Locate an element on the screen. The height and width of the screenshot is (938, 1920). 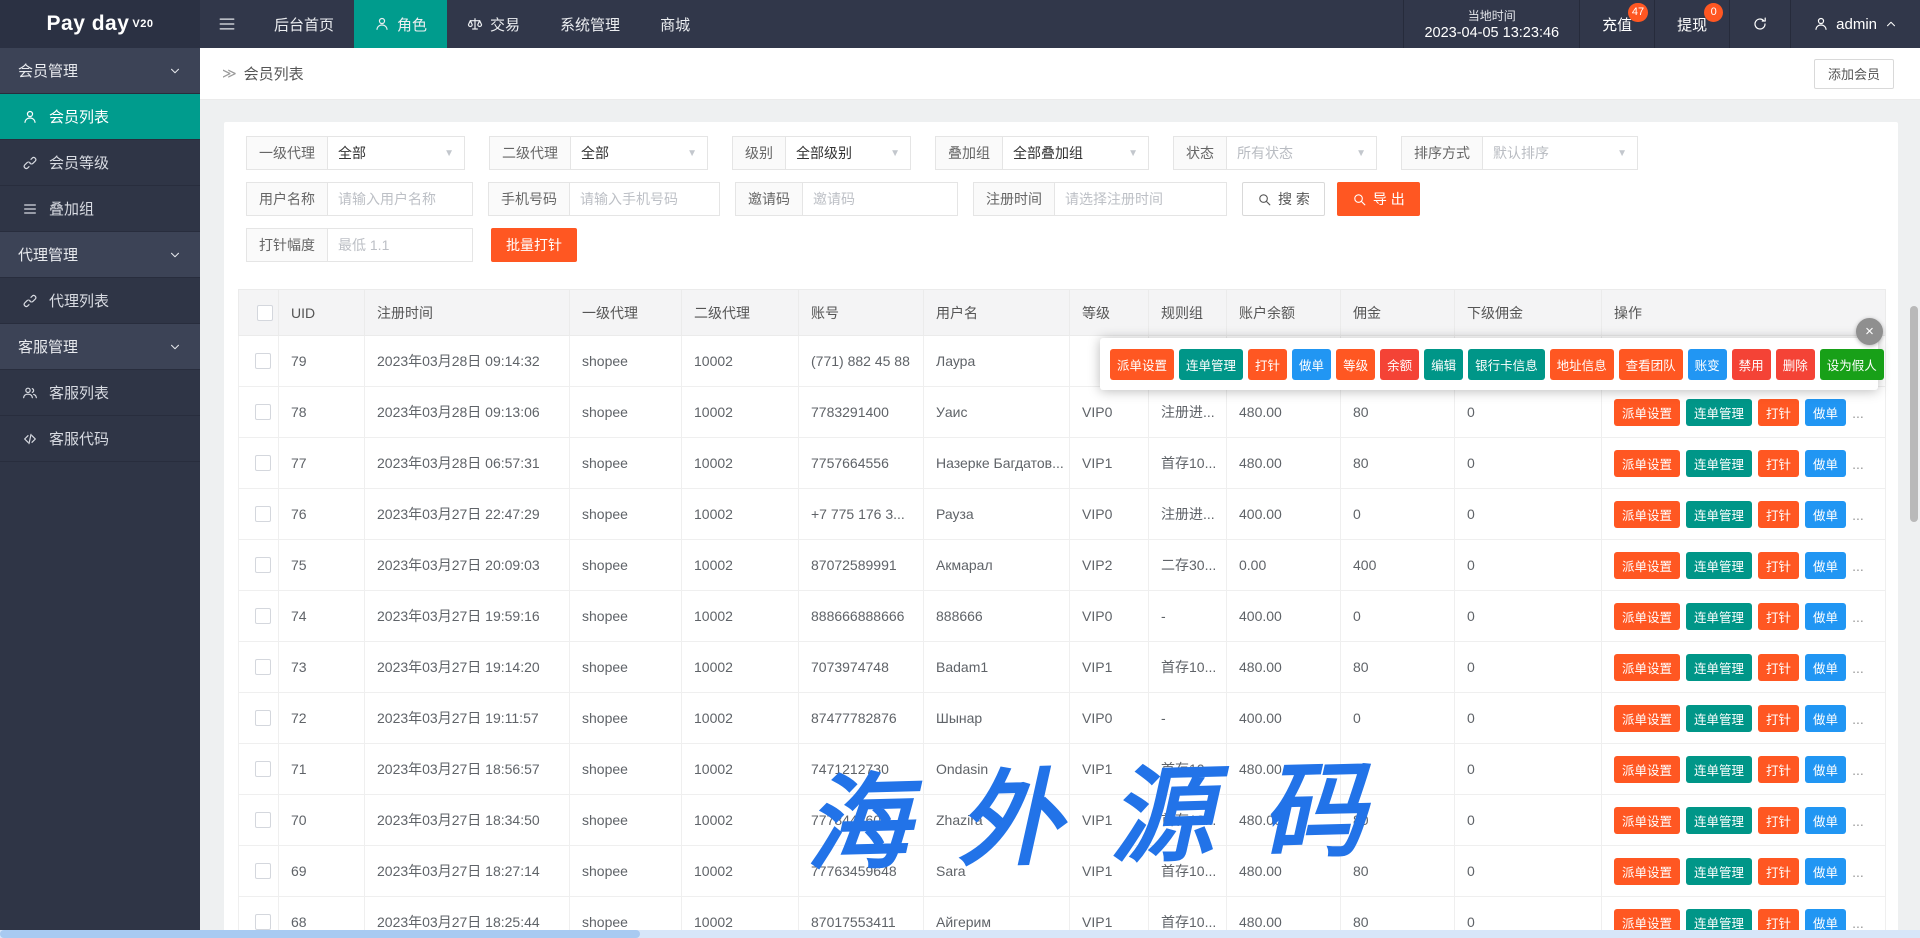
invite-code-field-input is located at coordinates (880, 199).